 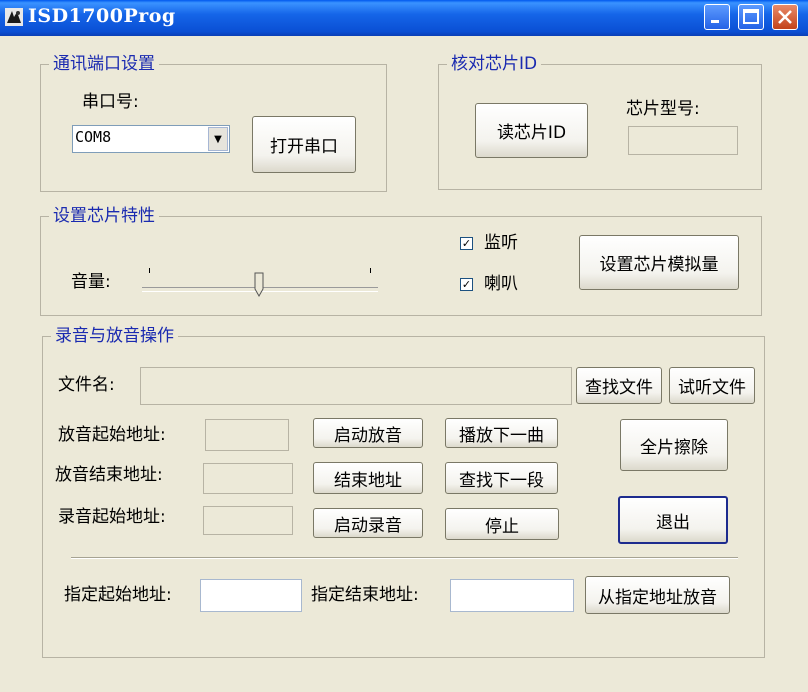 I want to click on port-label: 串口号:, so click(x=110, y=102).